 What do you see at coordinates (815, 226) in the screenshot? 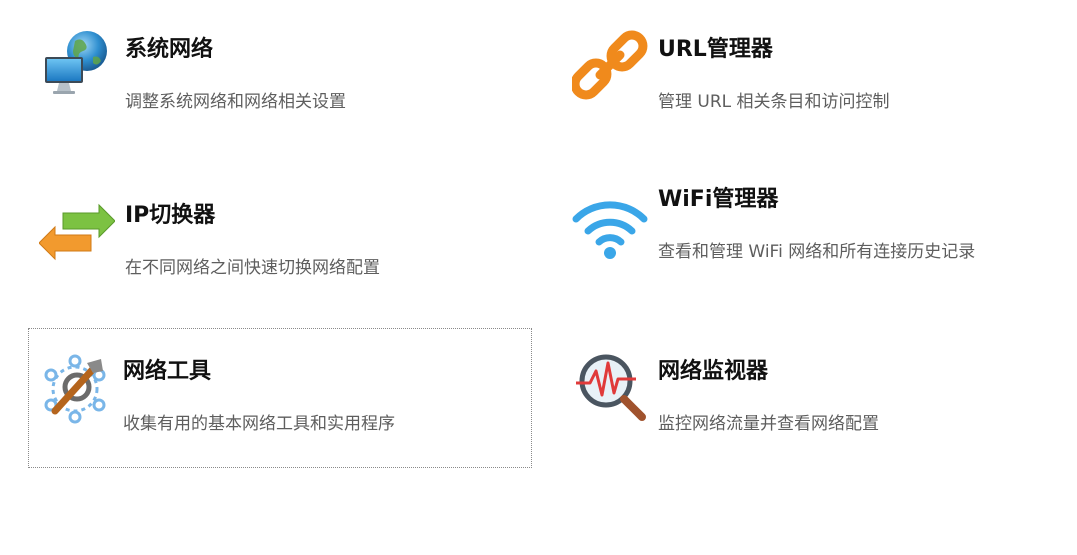
I see `tile-wifi-manager: WiFi管理器 查看和管理 WiFi 网络和所有连接历史记录` at bounding box center [815, 226].